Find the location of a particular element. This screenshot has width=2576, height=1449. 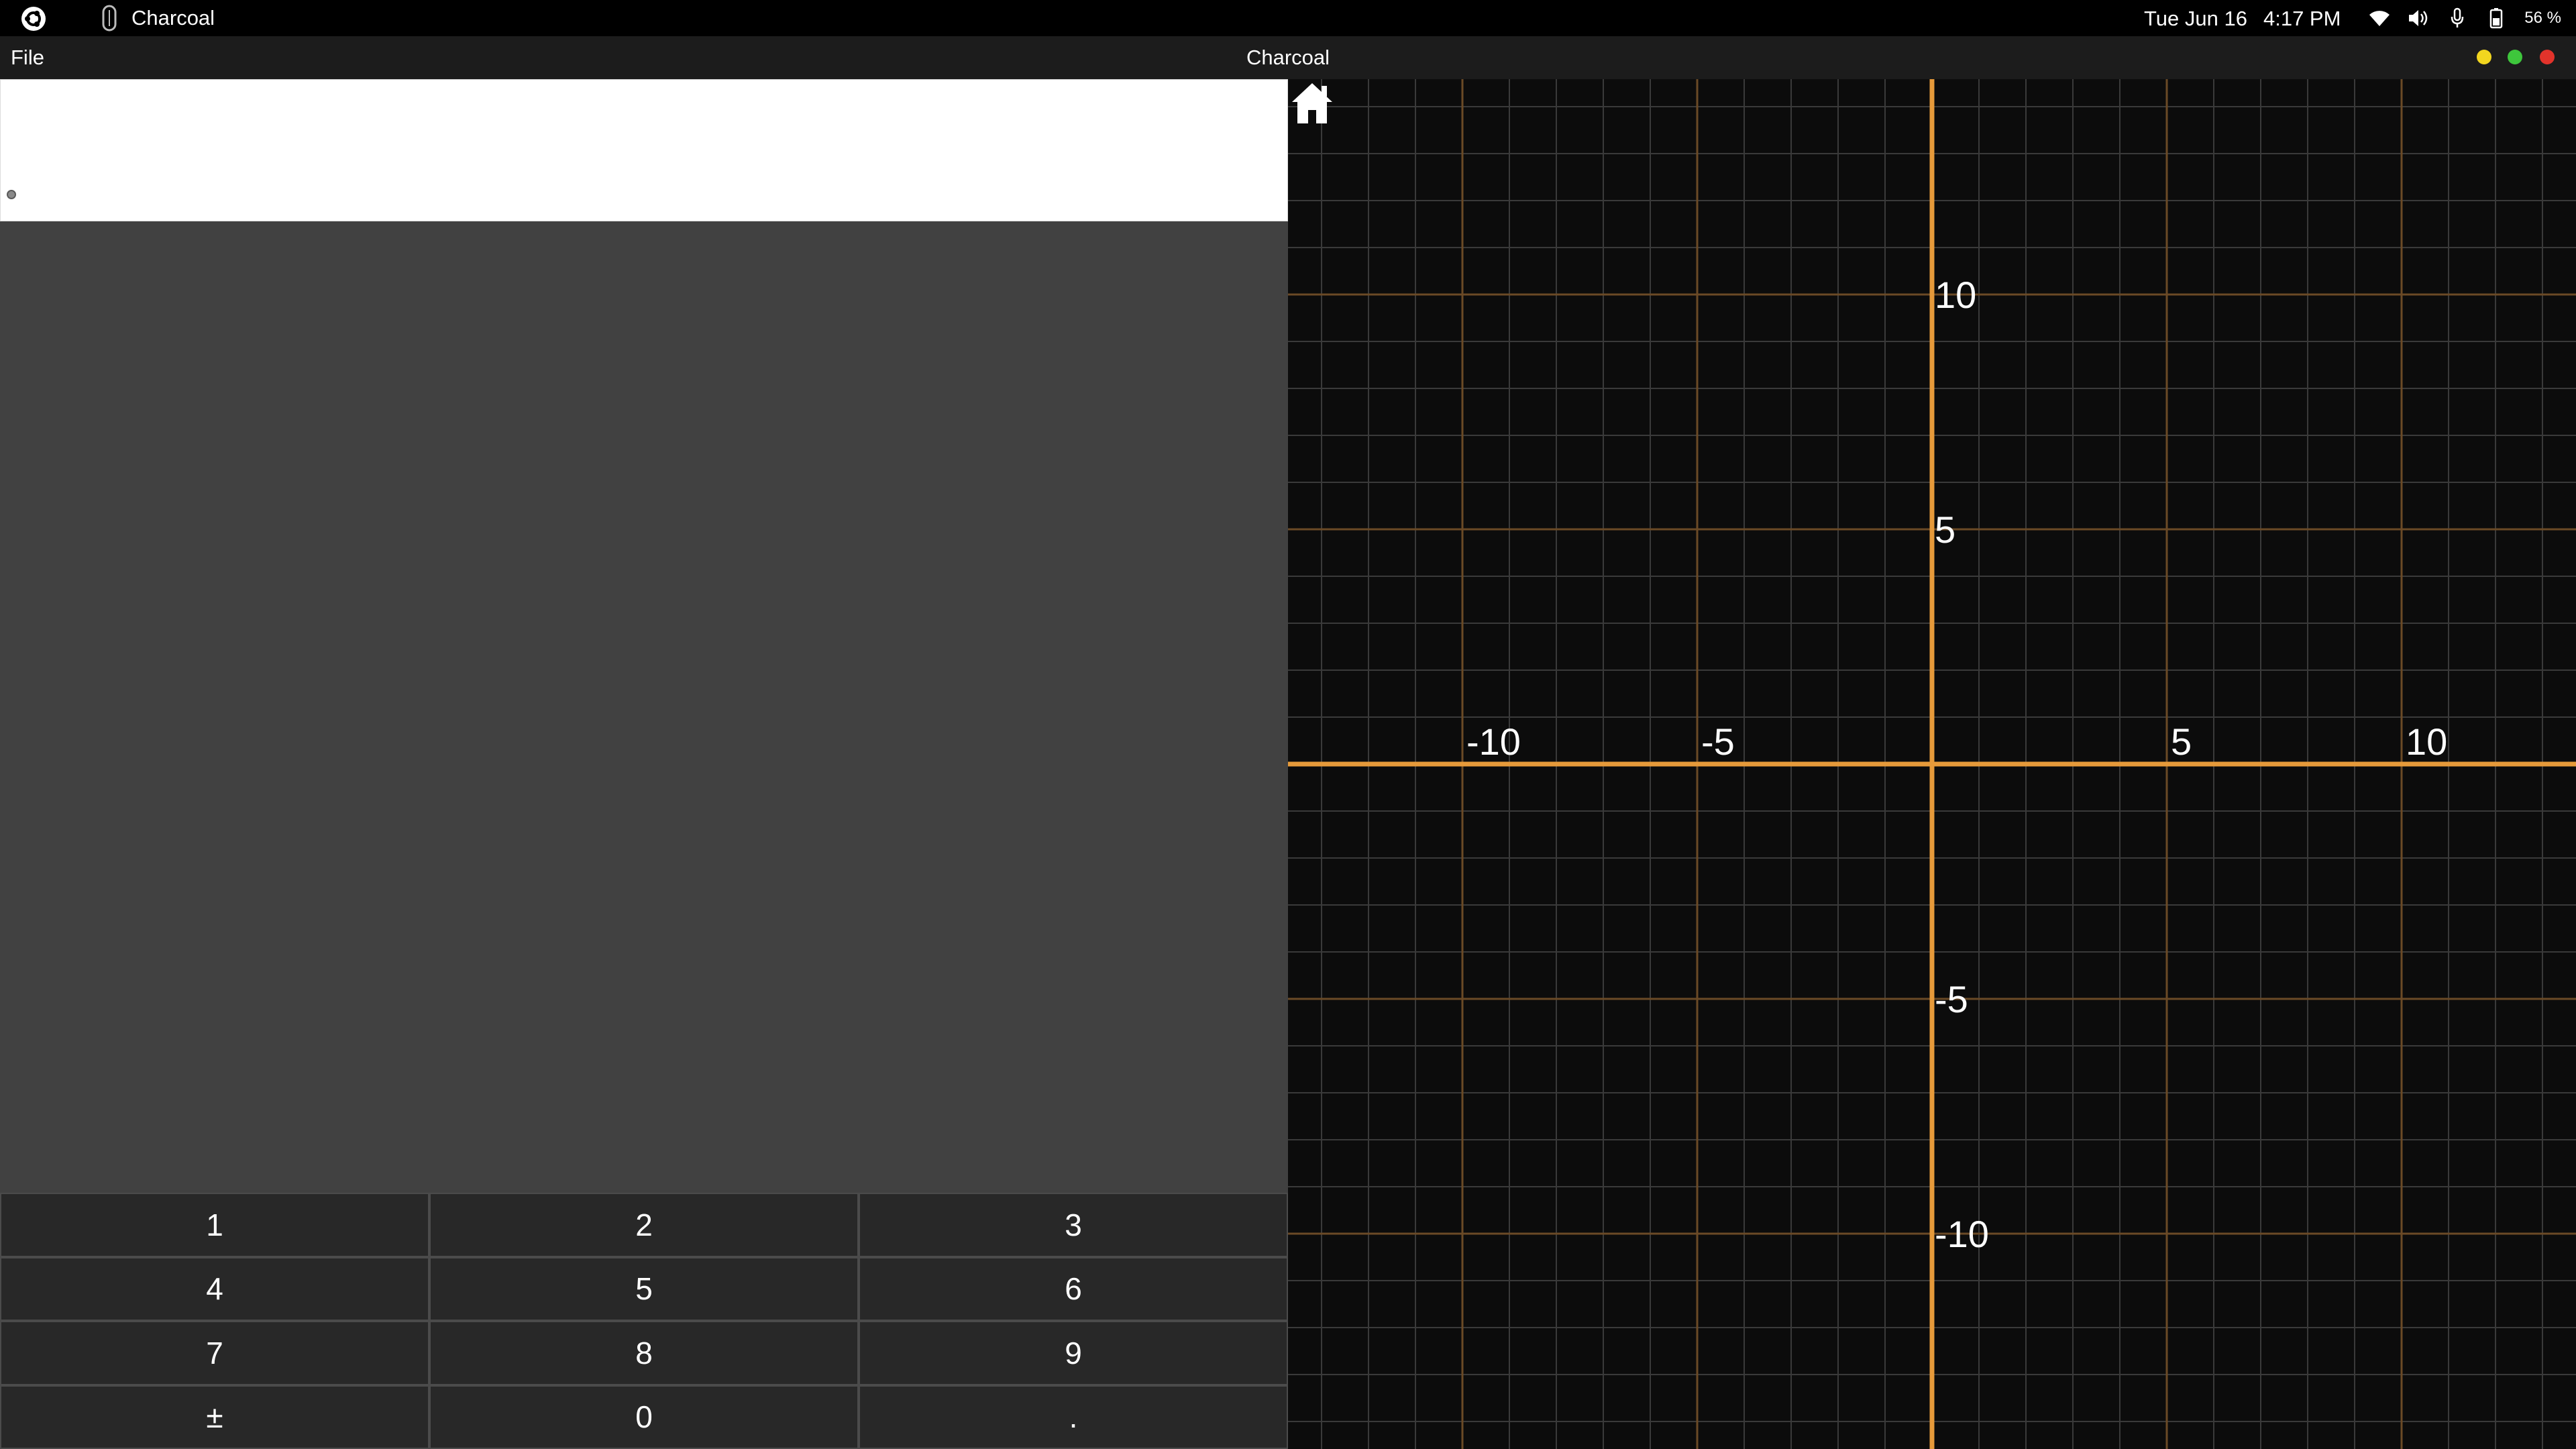

clock-time: 4:17 PM is located at coordinates (2302, 18).